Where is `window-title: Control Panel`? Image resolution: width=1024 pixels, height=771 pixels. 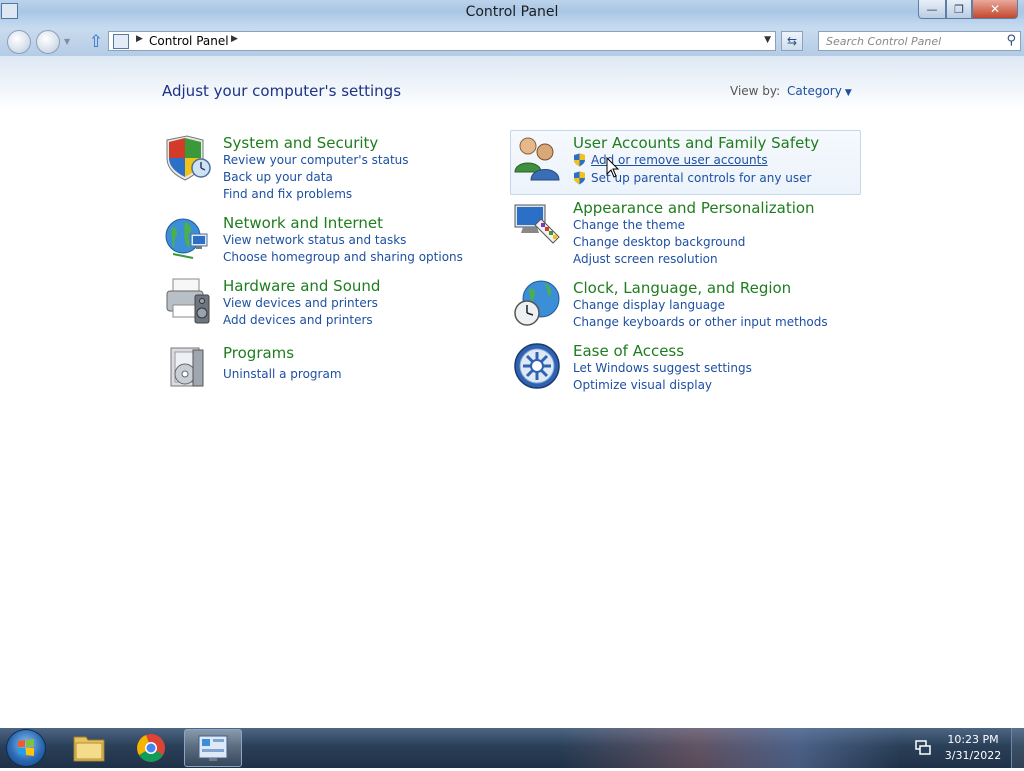
window-title: Control Panel is located at coordinates (512, 12).